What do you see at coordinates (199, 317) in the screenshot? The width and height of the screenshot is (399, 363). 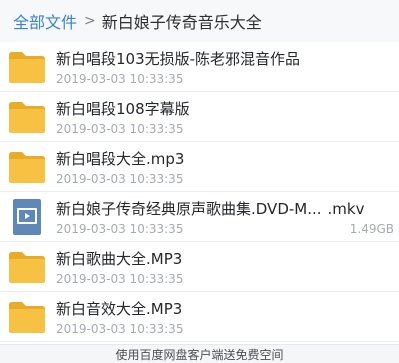 I see `file-row: 新白音效大全.MP3 2019-03-03 10:33:35` at bounding box center [199, 317].